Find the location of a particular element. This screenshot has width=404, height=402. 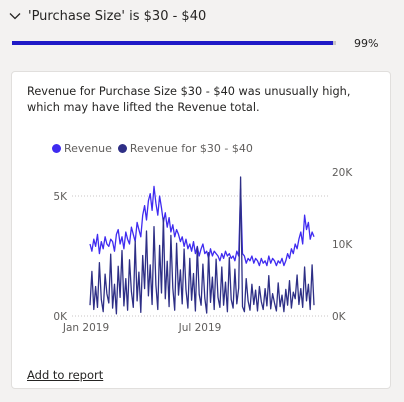

y-left-tick: 5K is located at coordinates (60, 197).